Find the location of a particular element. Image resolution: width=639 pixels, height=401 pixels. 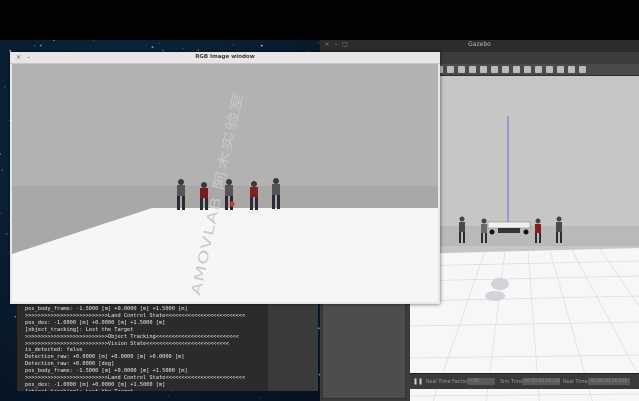

real-time-label: Real Time: is located at coordinates (576, 382).